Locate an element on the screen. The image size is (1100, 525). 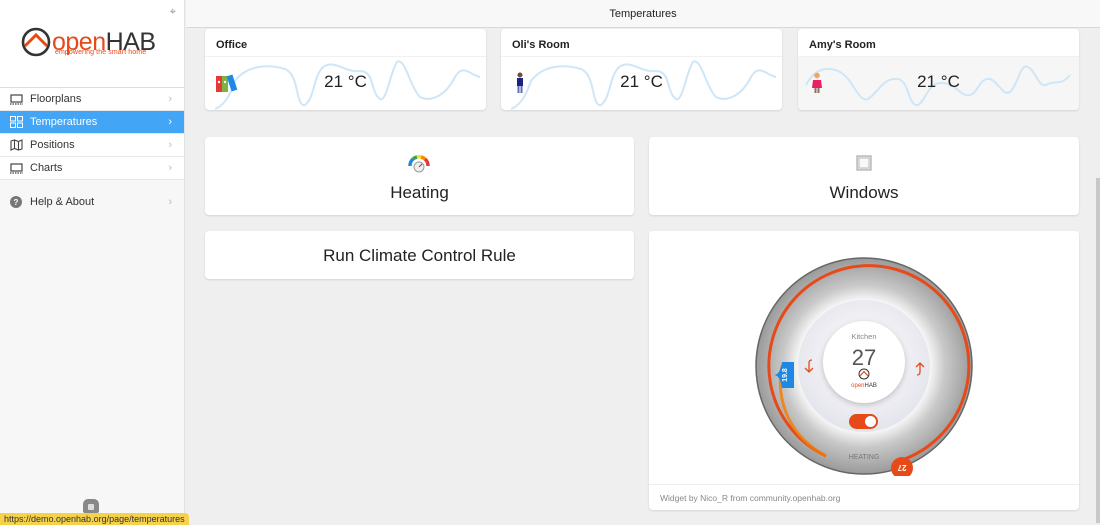
sidebar-item-floorplans: Floorplans › is located at coordinates (92, 99).